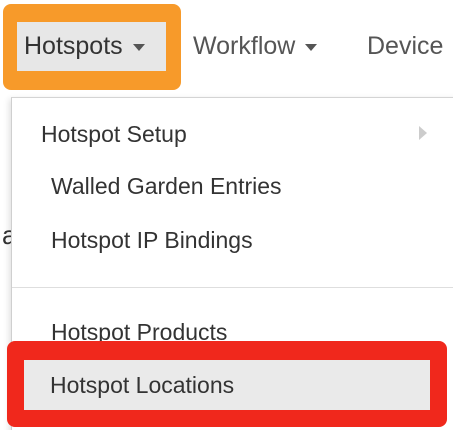  What do you see at coordinates (114, 133) in the screenshot?
I see `menu-item-label: Hotspot Setup` at bounding box center [114, 133].